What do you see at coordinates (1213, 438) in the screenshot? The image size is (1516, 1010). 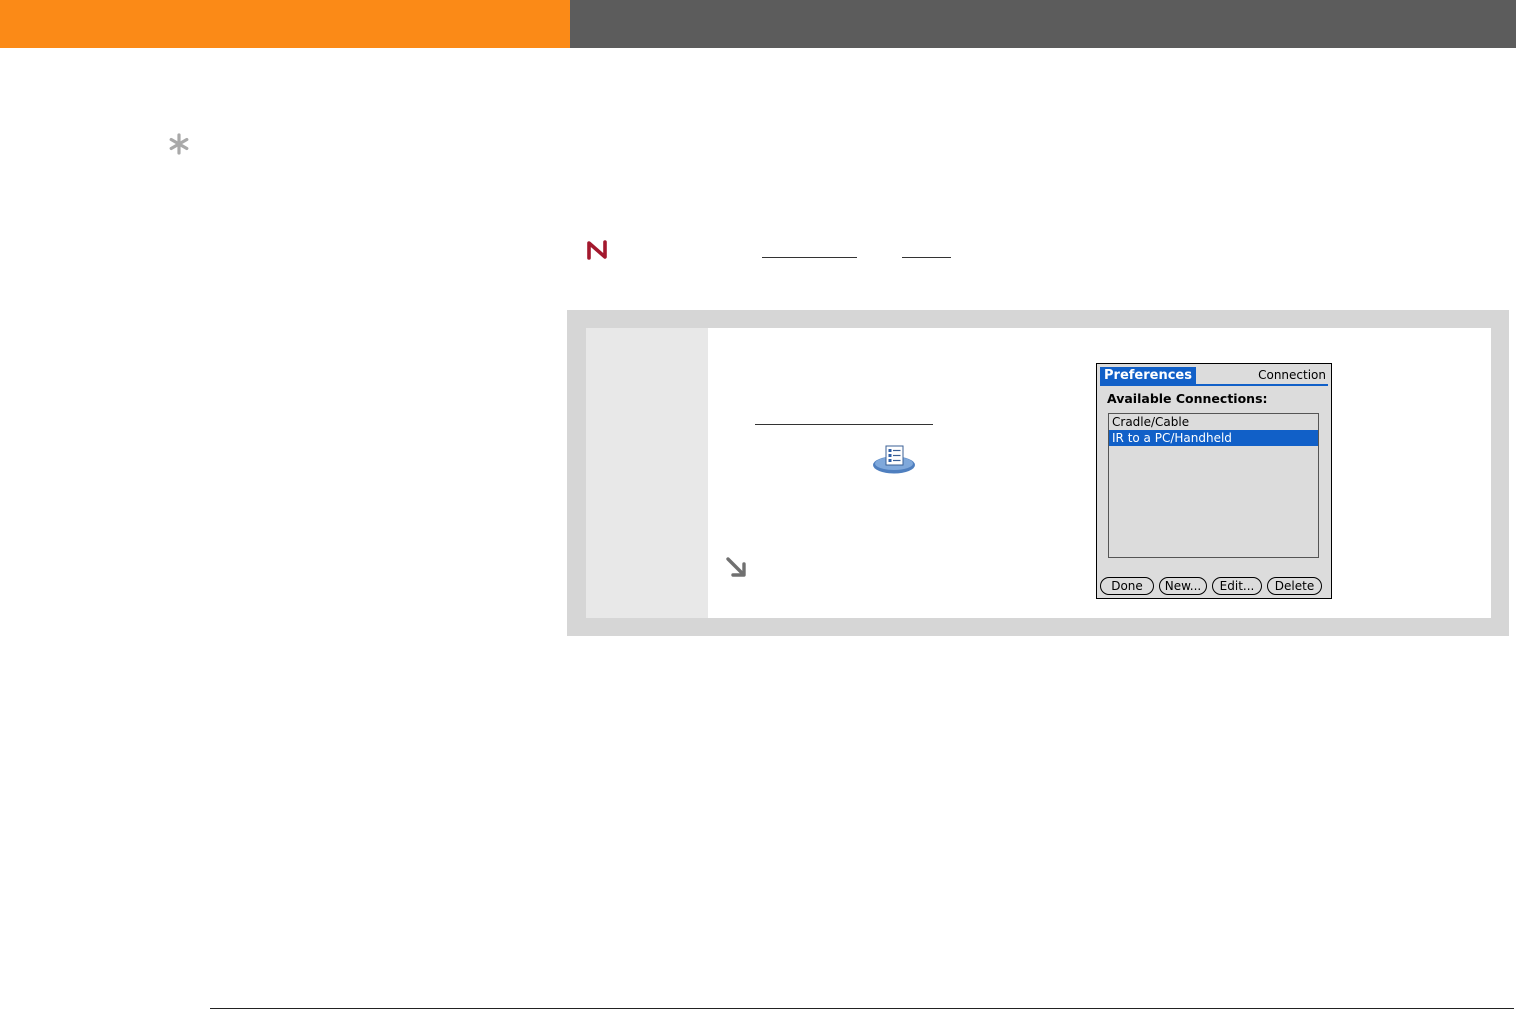 I see `list-item-selected: IR to a PC/Handheld` at bounding box center [1213, 438].